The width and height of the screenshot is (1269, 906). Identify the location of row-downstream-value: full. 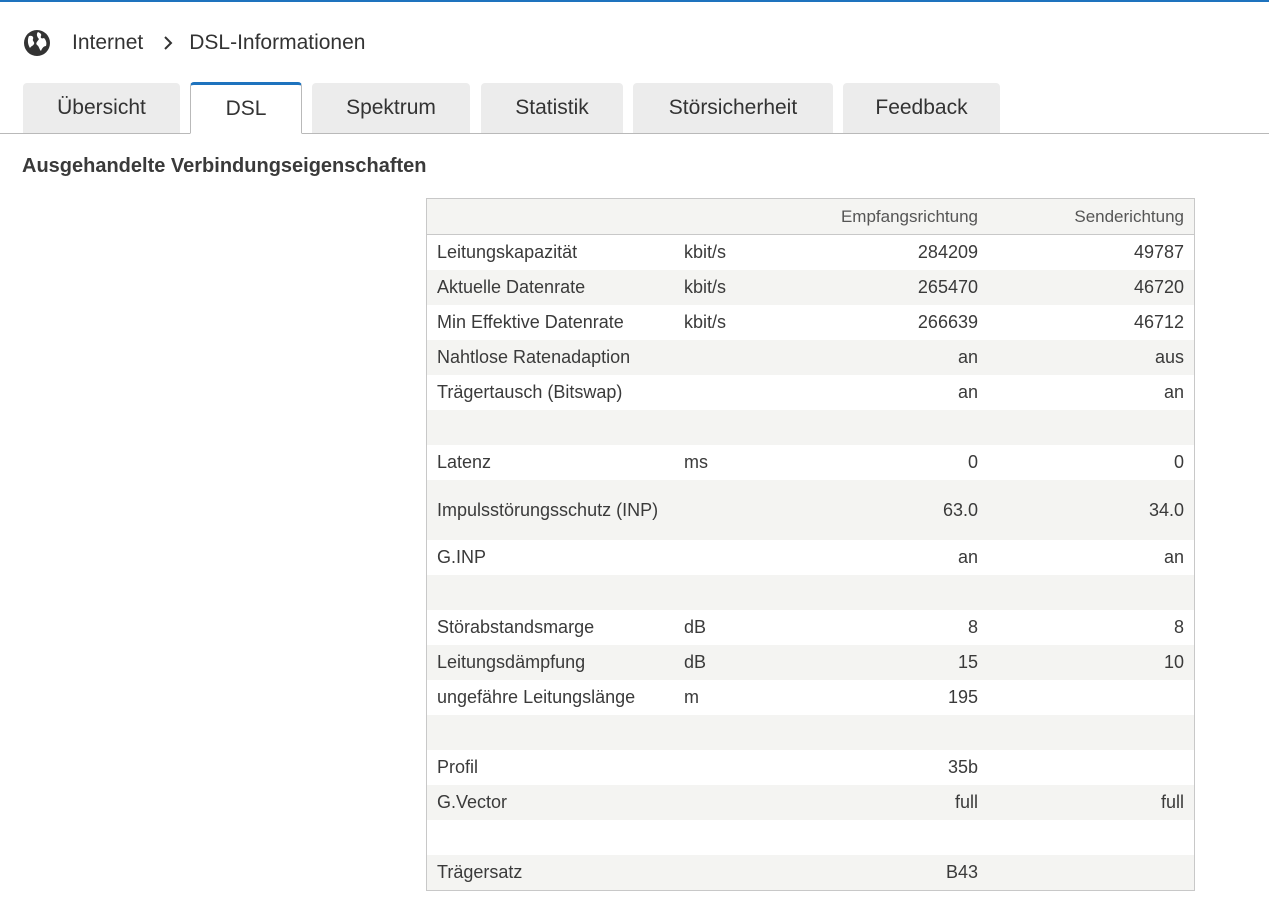
(901, 802).